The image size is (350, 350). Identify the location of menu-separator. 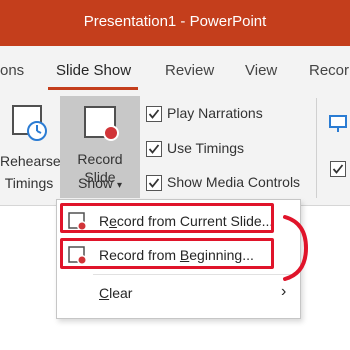
(195, 274).